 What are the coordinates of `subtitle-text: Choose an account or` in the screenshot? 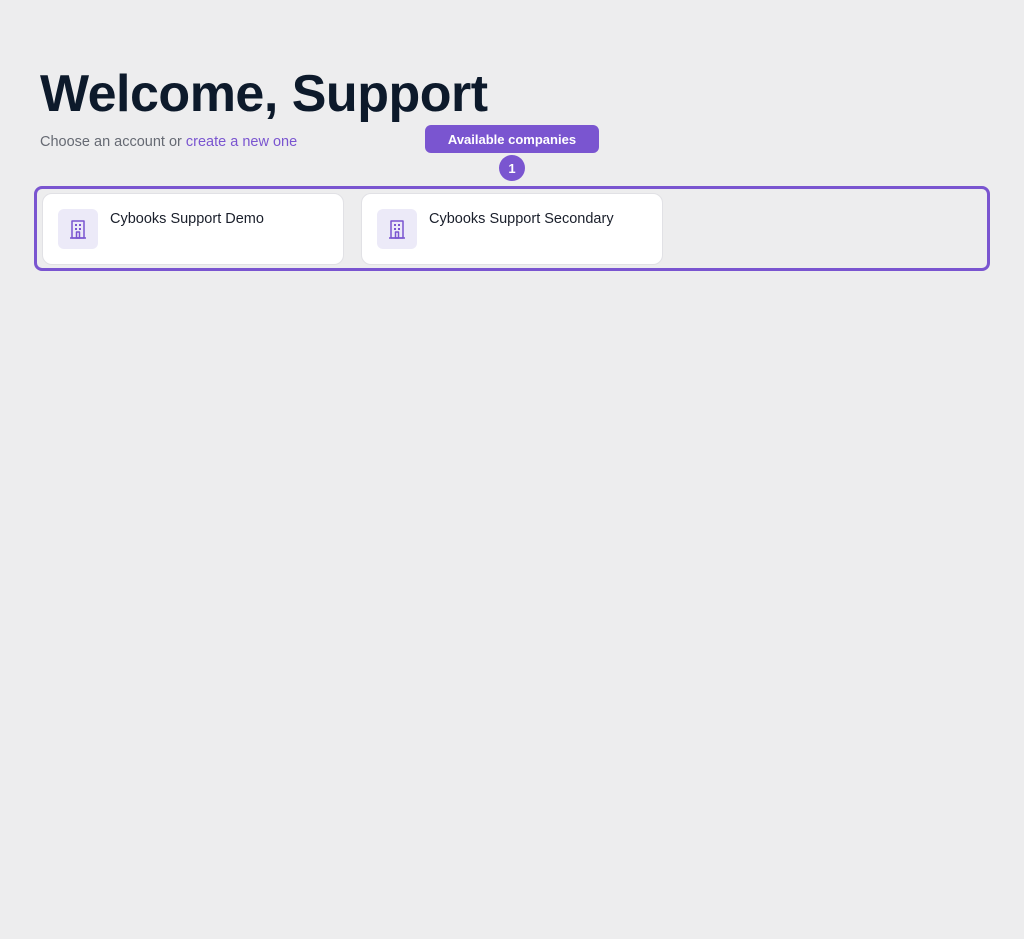 It's located at (113, 142).